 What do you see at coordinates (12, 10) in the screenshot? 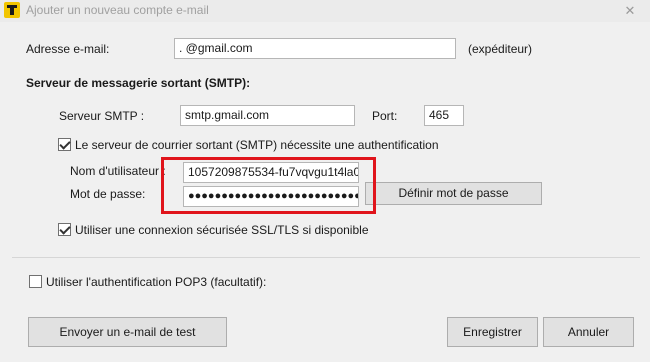
I see `app-logo-icon` at bounding box center [12, 10].